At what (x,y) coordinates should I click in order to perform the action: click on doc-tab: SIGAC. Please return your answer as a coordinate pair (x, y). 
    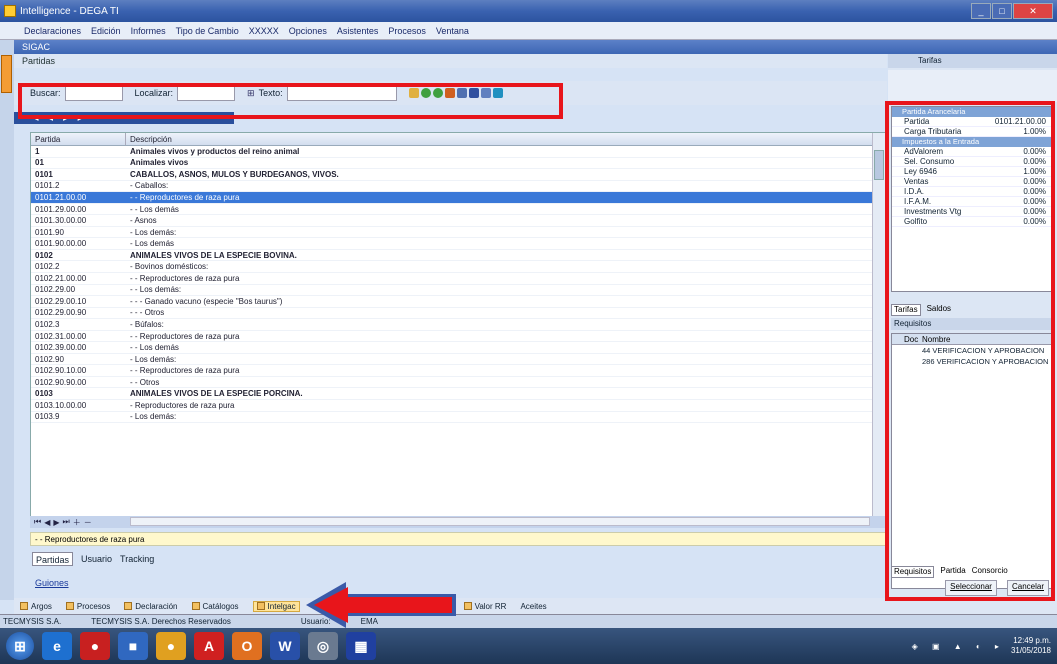
    Looking at the image, I should click on (535, 47).